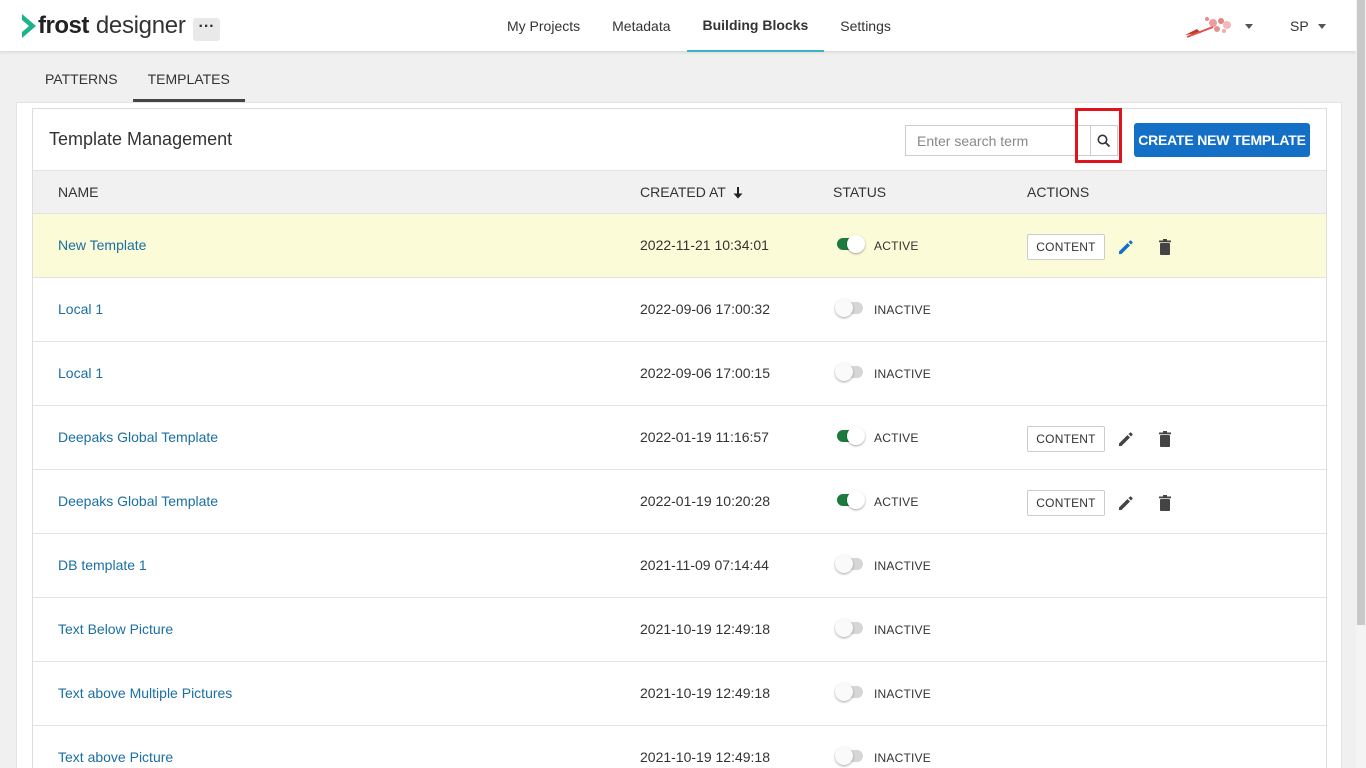  What do you see at coordinates (683, 192) in the screenshot?
I see `column-header-created-at-label: CREATED AT` at bounding box center [683, 192].